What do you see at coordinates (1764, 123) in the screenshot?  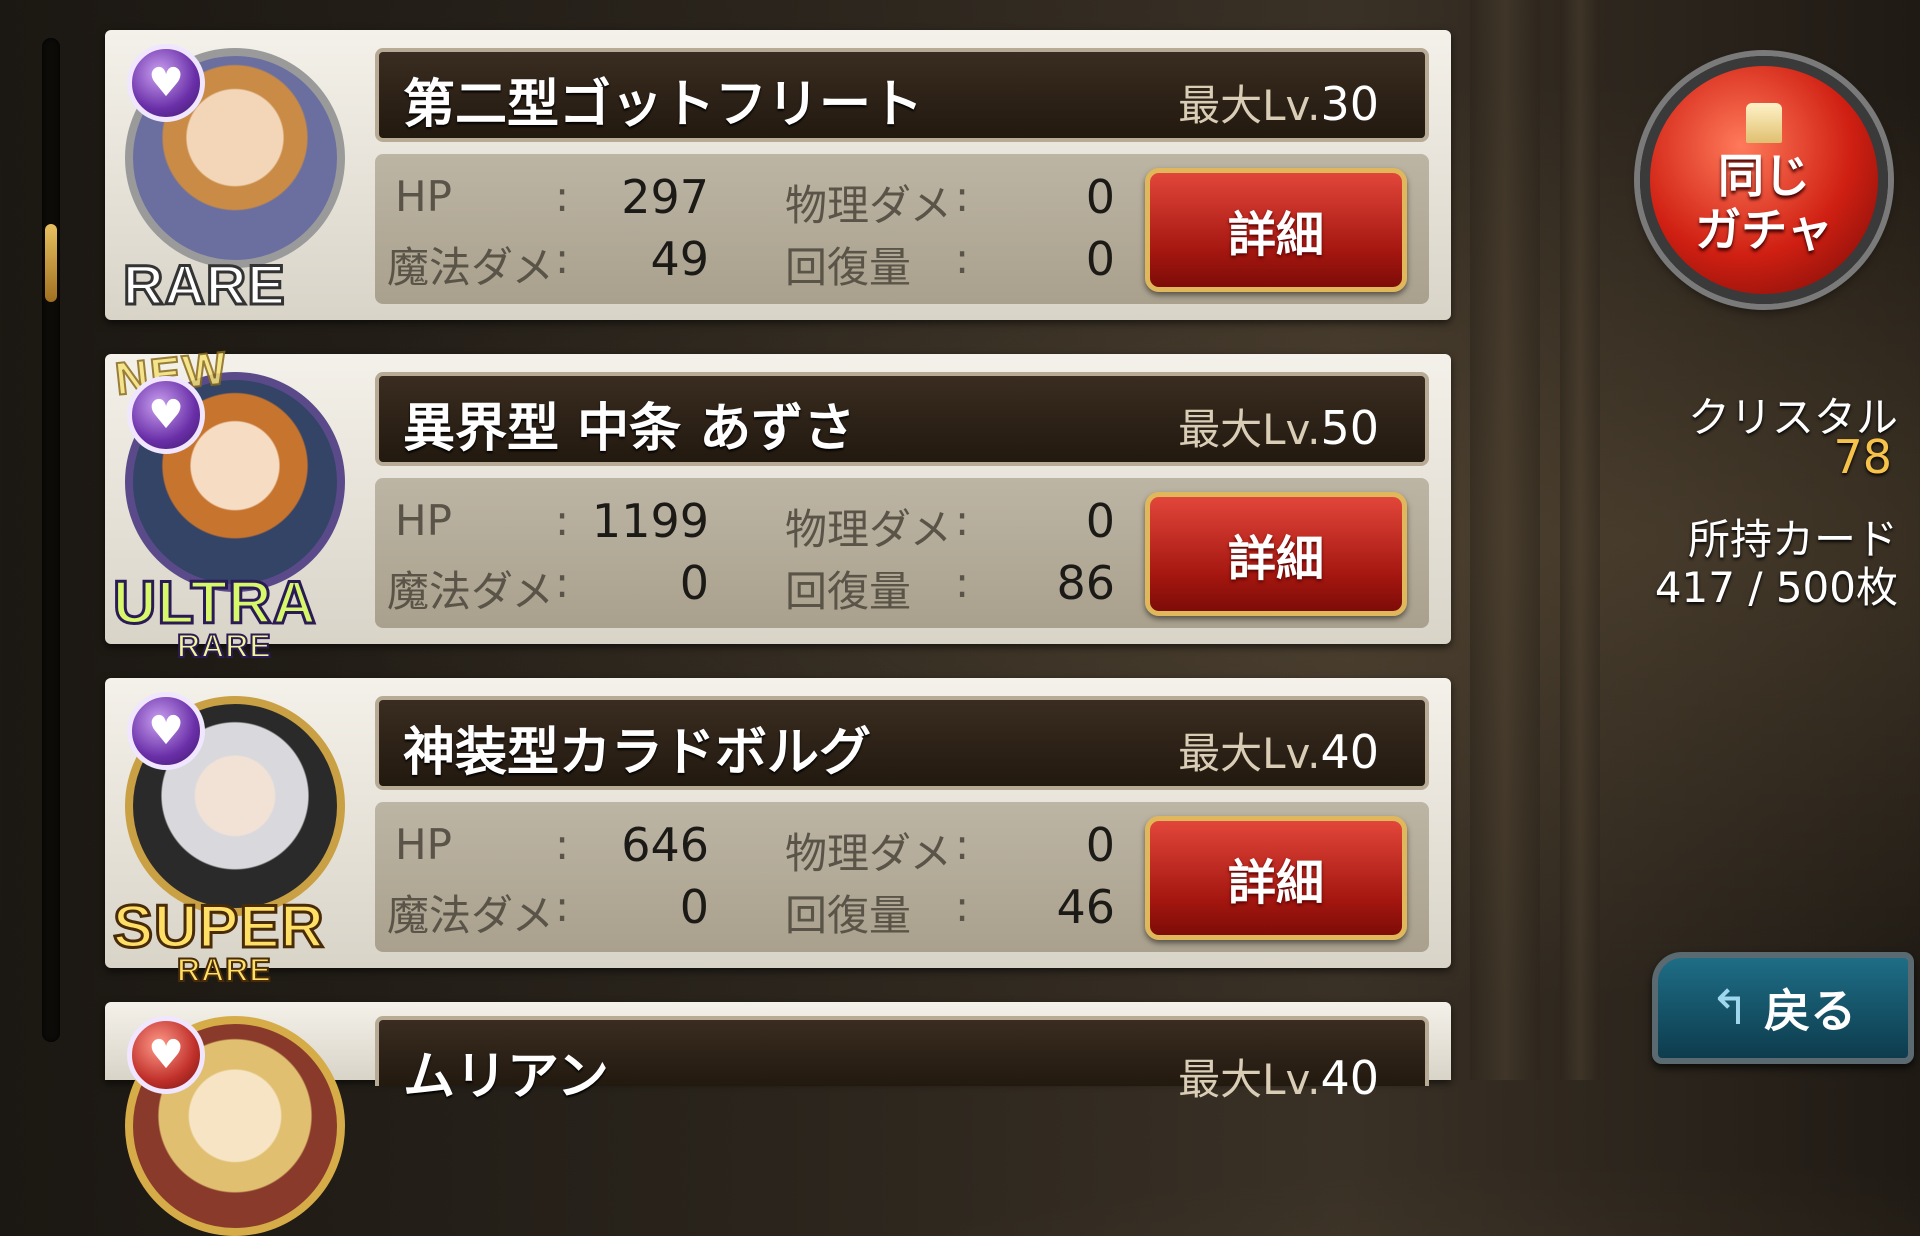 I see `capsule-icon` at bounding box center [1764, 123].